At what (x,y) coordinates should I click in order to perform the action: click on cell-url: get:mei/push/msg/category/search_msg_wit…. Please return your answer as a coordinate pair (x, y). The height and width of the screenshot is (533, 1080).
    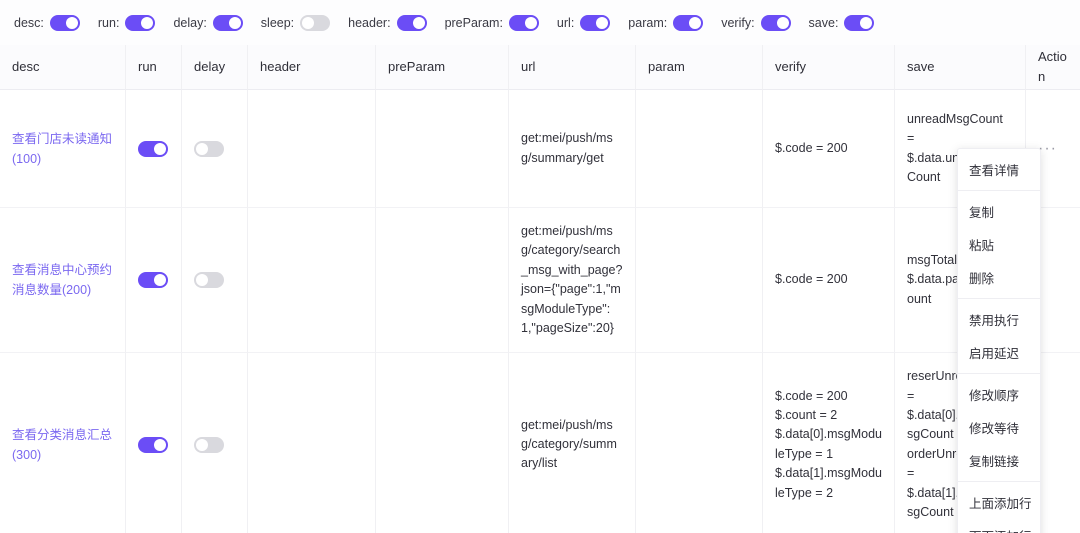
    Looking at the image, I should click on (572, 281).